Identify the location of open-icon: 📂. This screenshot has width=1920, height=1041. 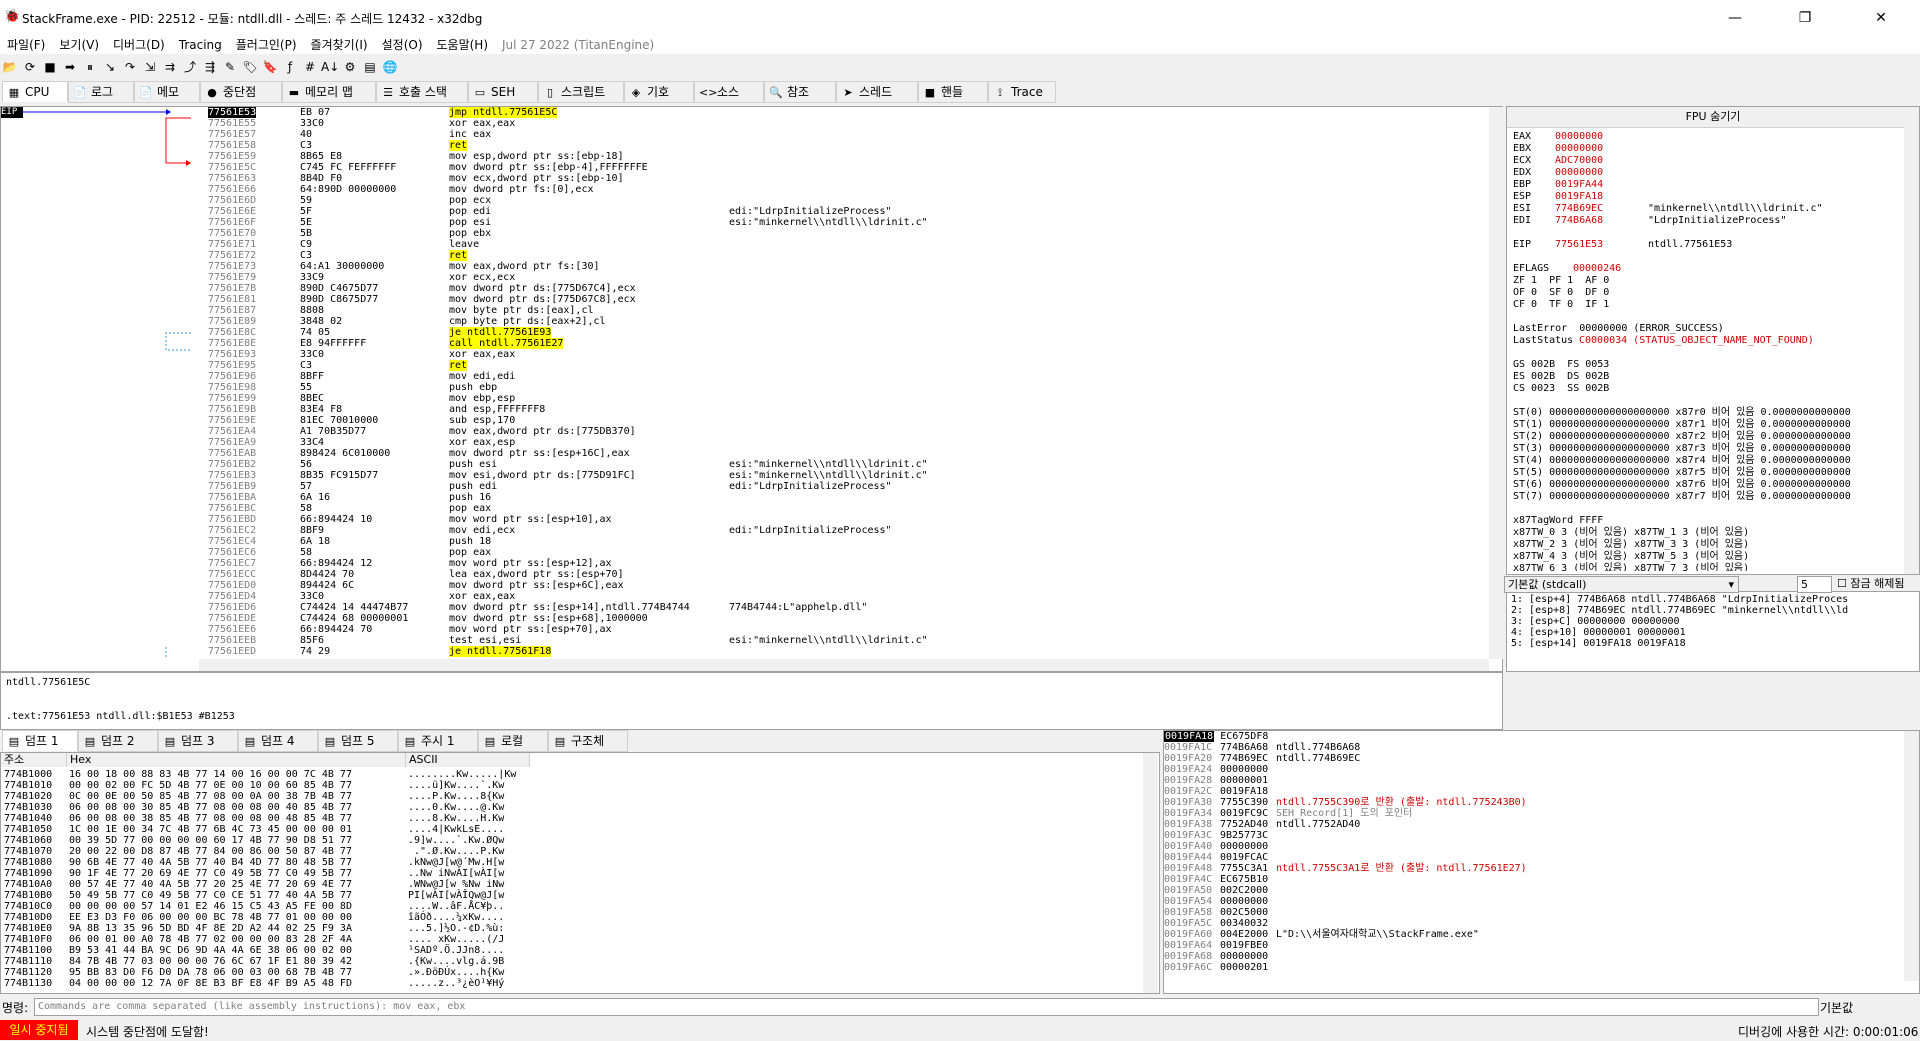
(10, 67).